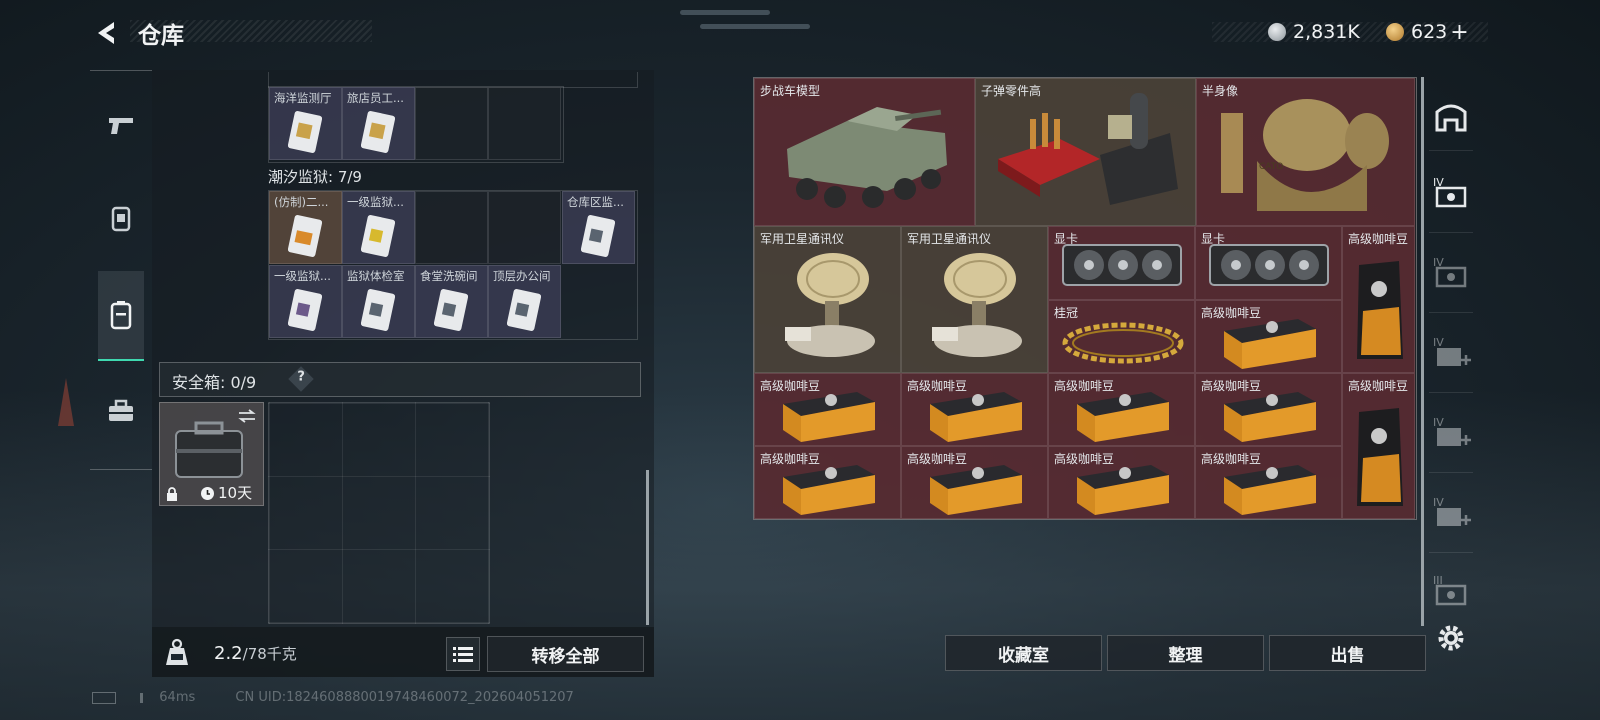  What do you see at coordinates (247, 416) in the screenshot?
I see `swap-icon` at bounding box center [247, 416].